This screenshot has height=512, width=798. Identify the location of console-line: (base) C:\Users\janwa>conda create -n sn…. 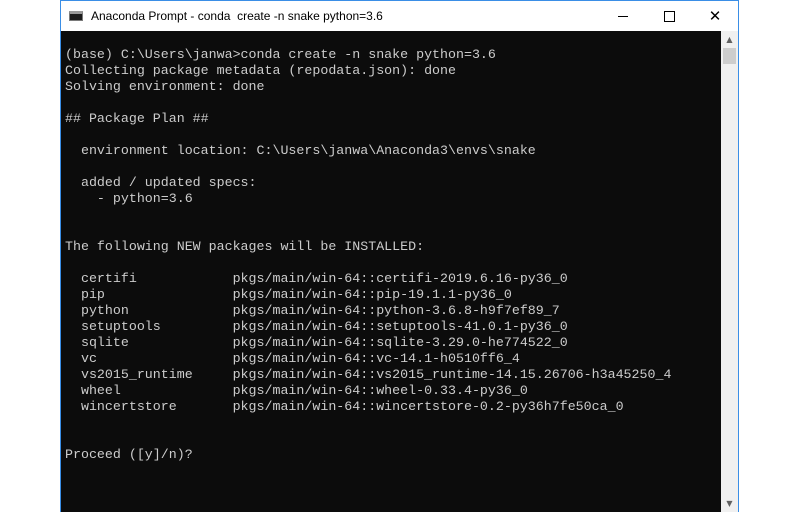
(280, 54).